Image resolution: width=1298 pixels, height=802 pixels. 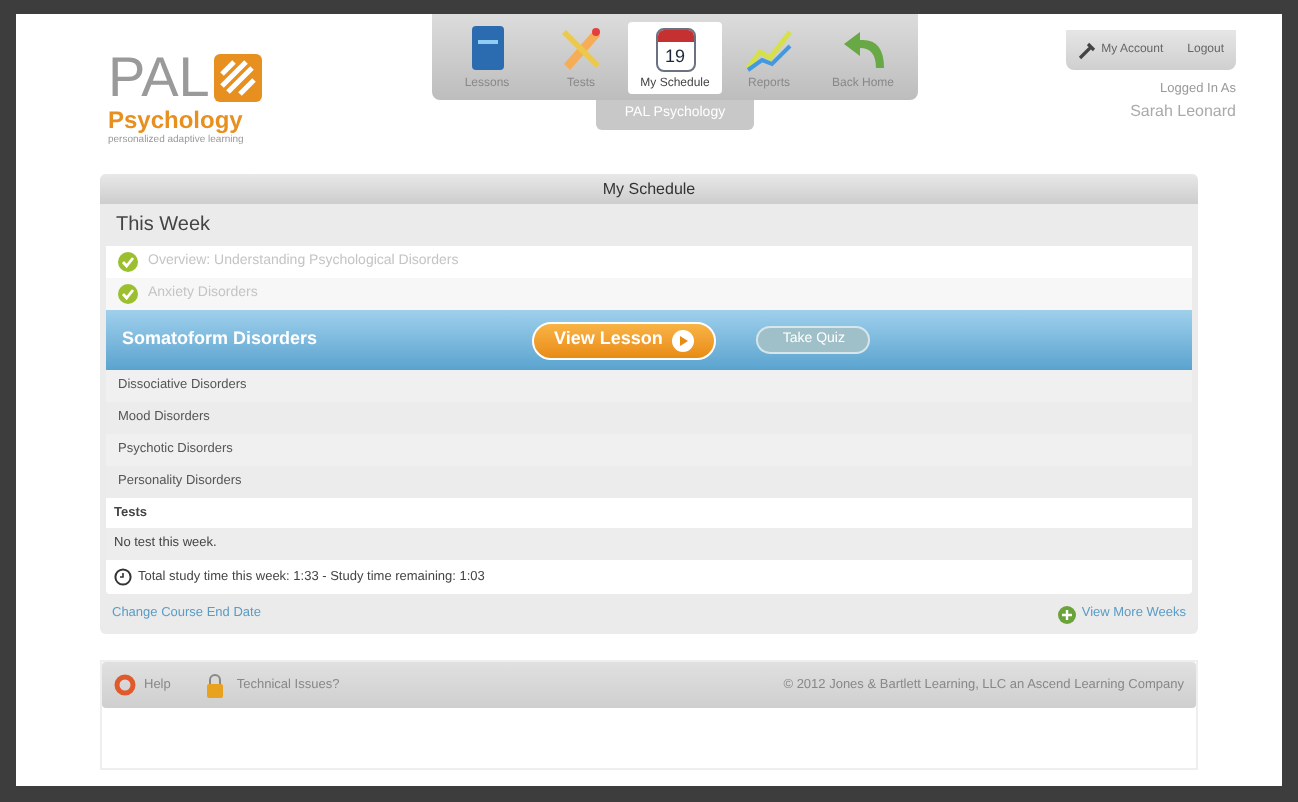 I want to click on panel-title: My Schedule, so click(x=649, y=189).